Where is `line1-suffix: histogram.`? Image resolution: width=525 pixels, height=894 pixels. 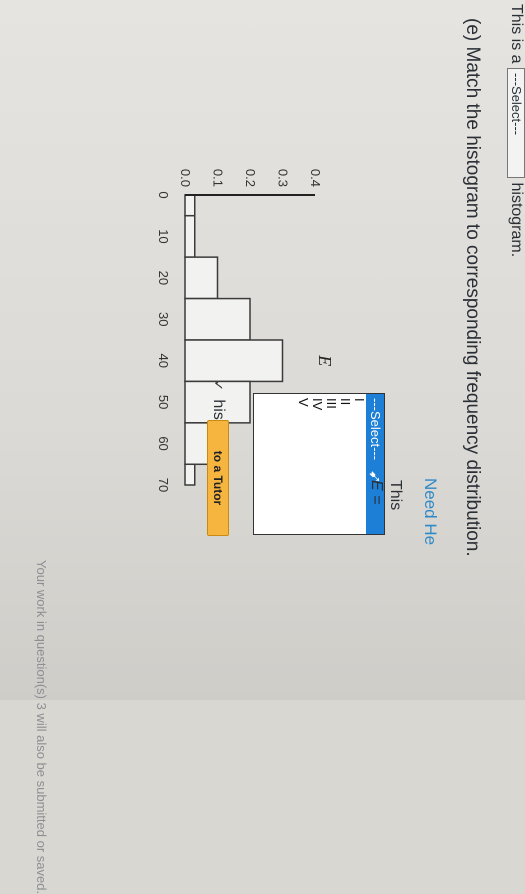 line1-suffix: histogram. is located at coordinates (516, 220).